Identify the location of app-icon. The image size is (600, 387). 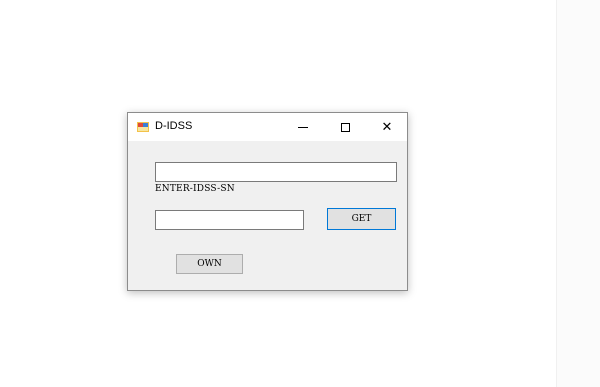
(143, 127).